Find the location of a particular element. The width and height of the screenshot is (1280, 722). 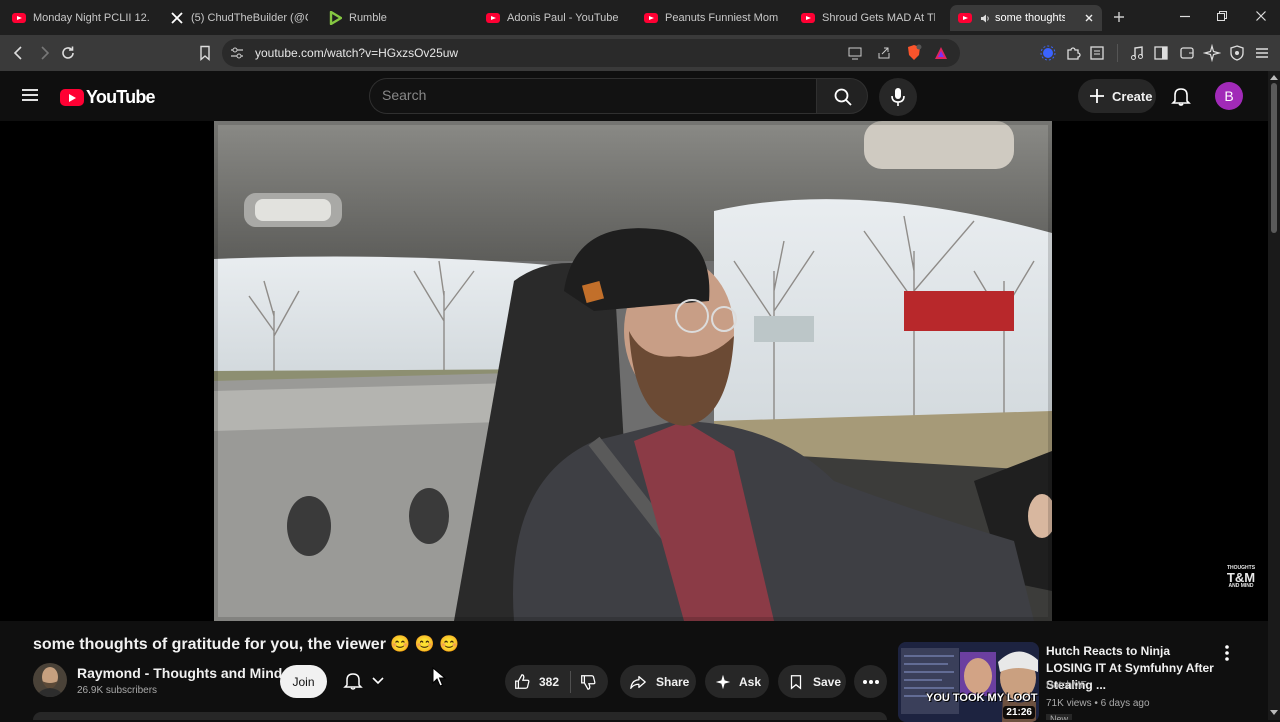

voice-search-button is located at coordinates (898, 97).